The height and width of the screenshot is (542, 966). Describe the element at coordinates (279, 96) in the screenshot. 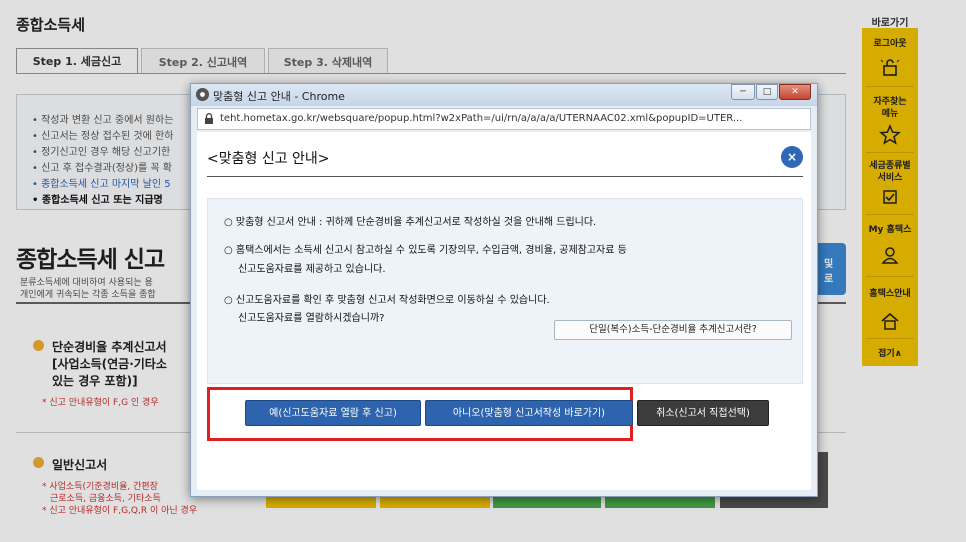

I see `window-title: 맞춤형 신고 안내 - Chrome` at that location.